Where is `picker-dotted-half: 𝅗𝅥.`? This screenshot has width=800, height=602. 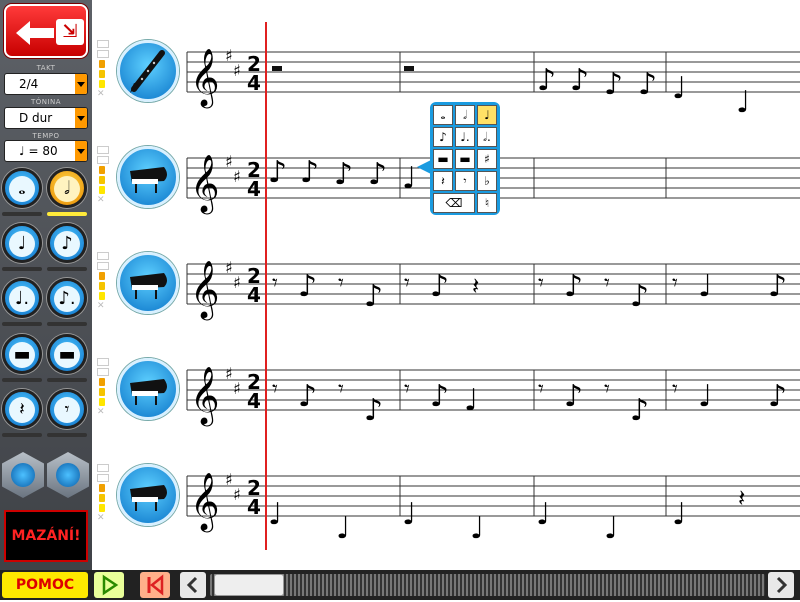
picker-dotted-half: 𝅗𝅥. is located at coordinates (487, 137).